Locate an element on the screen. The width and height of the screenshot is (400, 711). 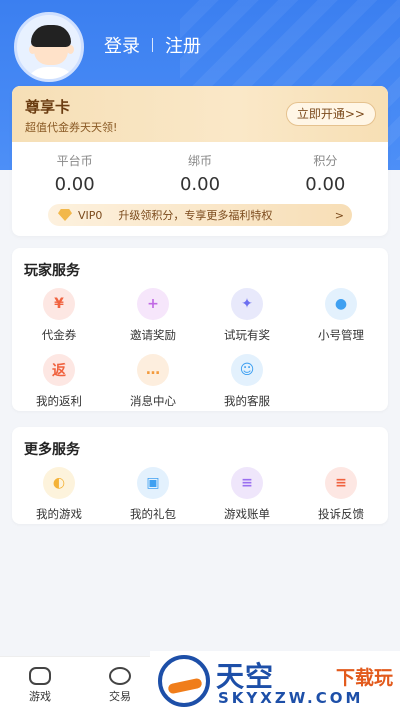
service-item: ≡ 游戏账单 is located at coordinates (247, 498).